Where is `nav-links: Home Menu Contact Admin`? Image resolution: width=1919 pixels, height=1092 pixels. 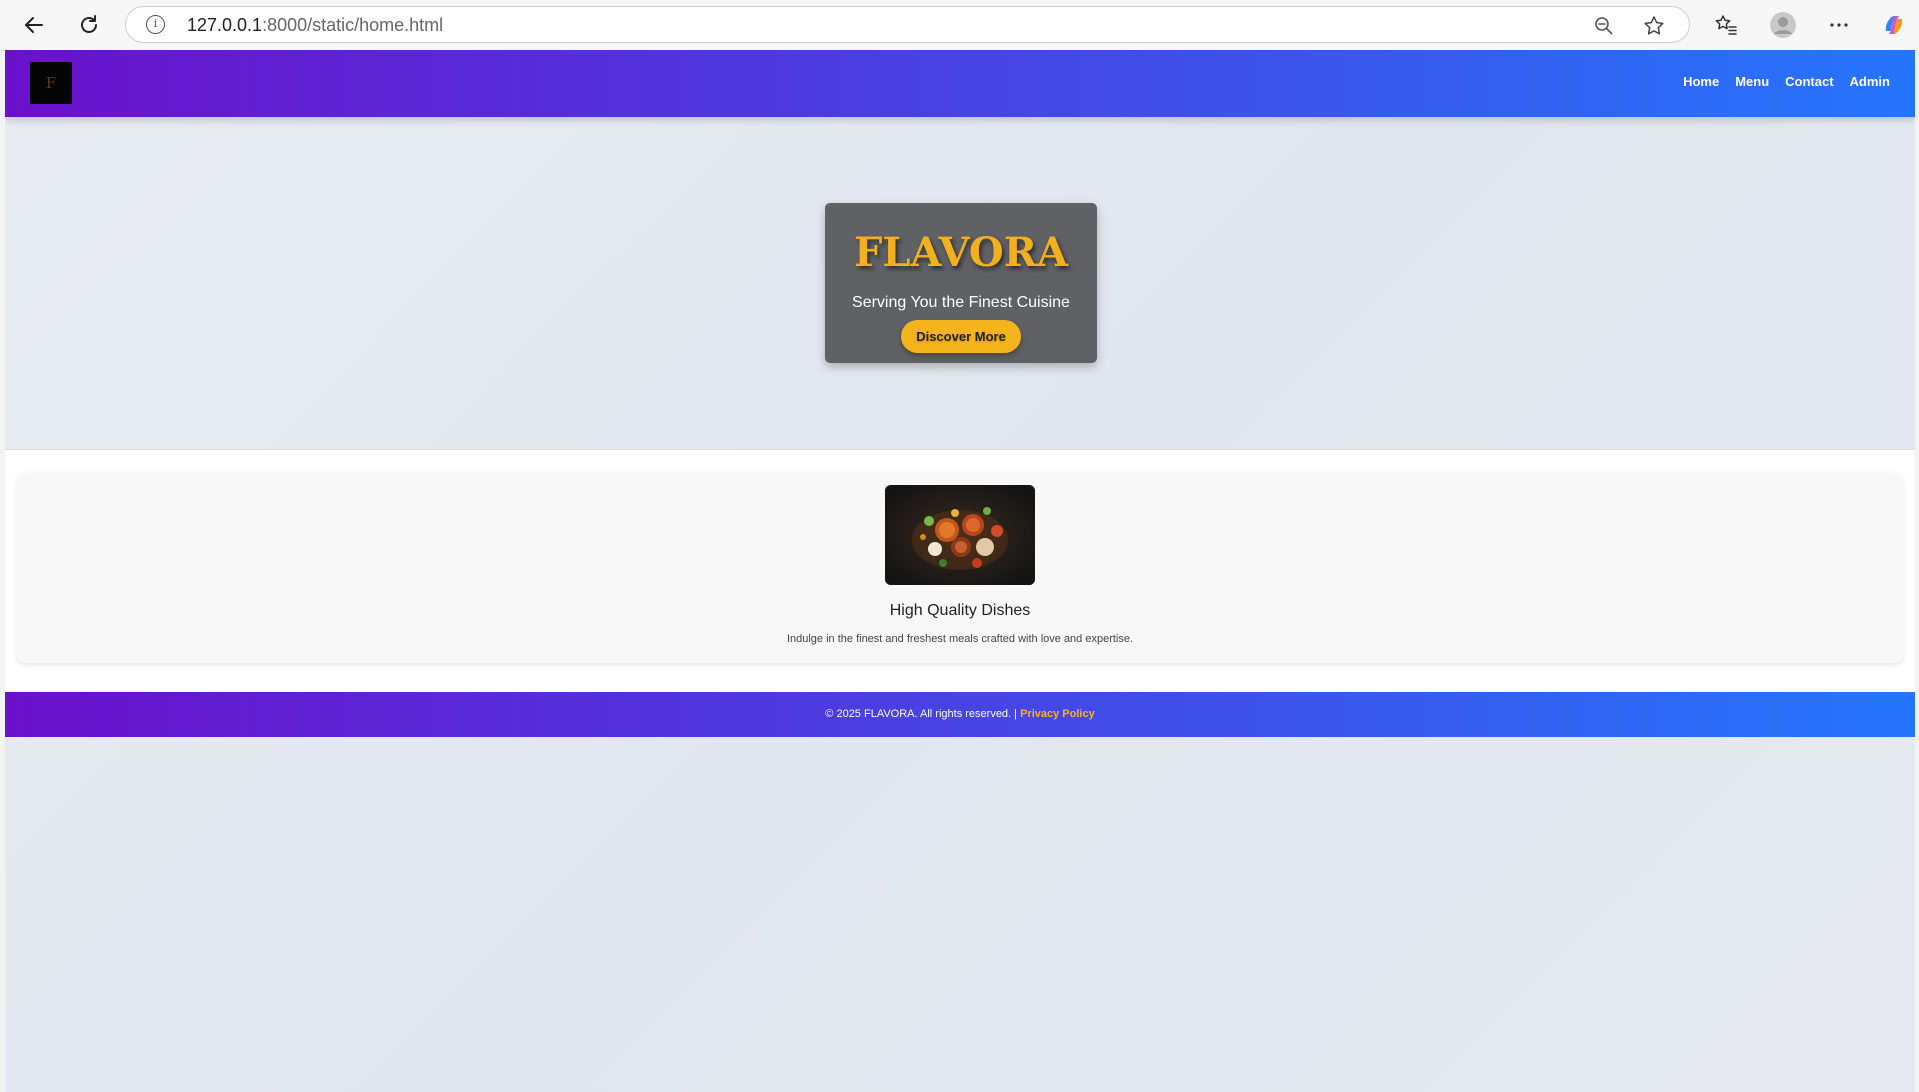
nav-links: Home Menu Contact Admin is located at coordinates (1786, 81).